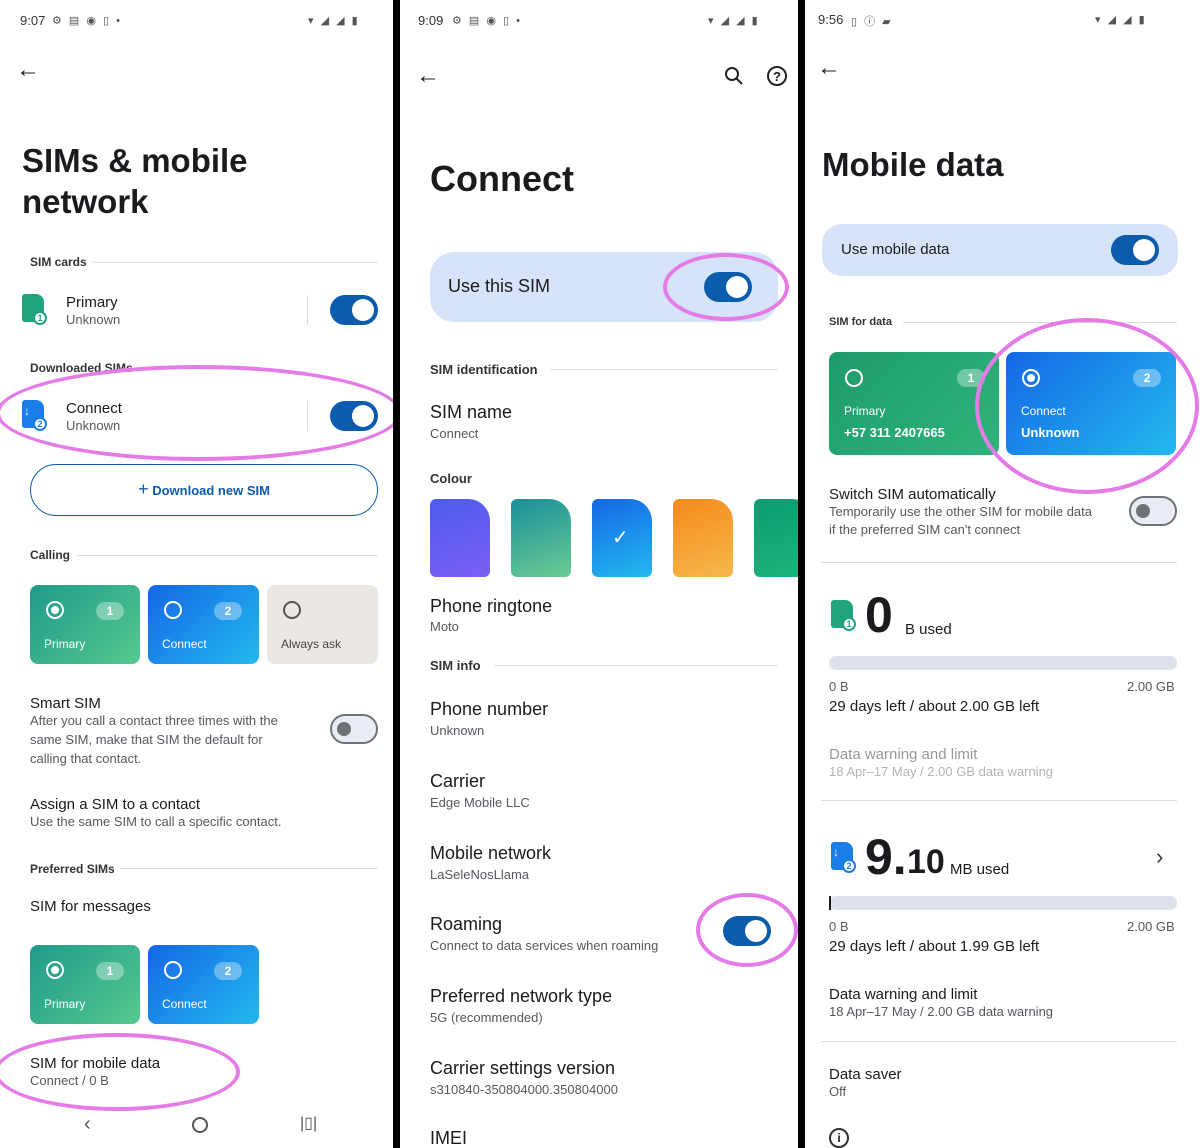 The width and height of the screenshot is (1200, 1148). What do you see at coordinates (87, 1124) in the screenshot?
I see `nav-back-icon: ‹` at bounding box center [87, 1124].